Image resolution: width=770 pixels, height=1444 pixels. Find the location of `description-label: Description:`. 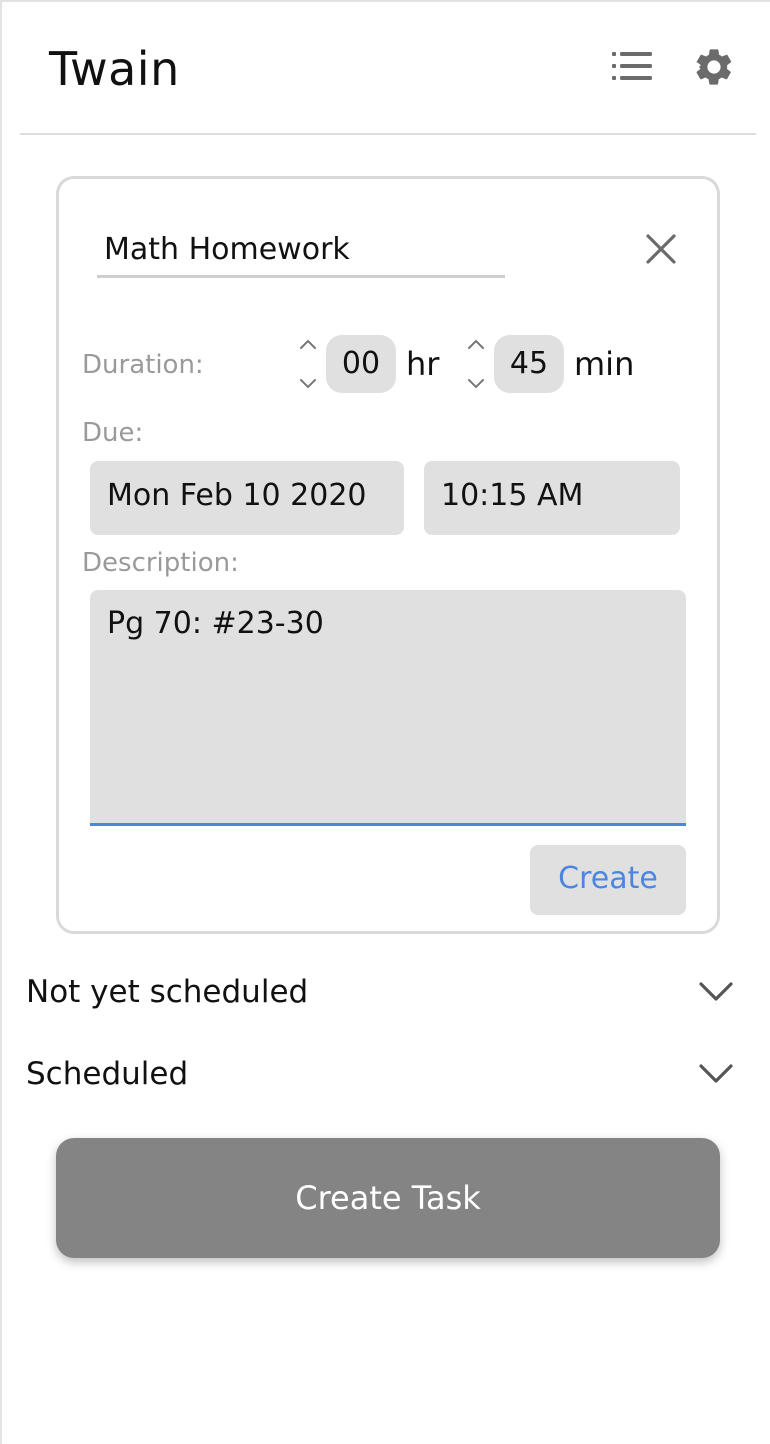

description-label: Description: is located at coordinates (160, 563).